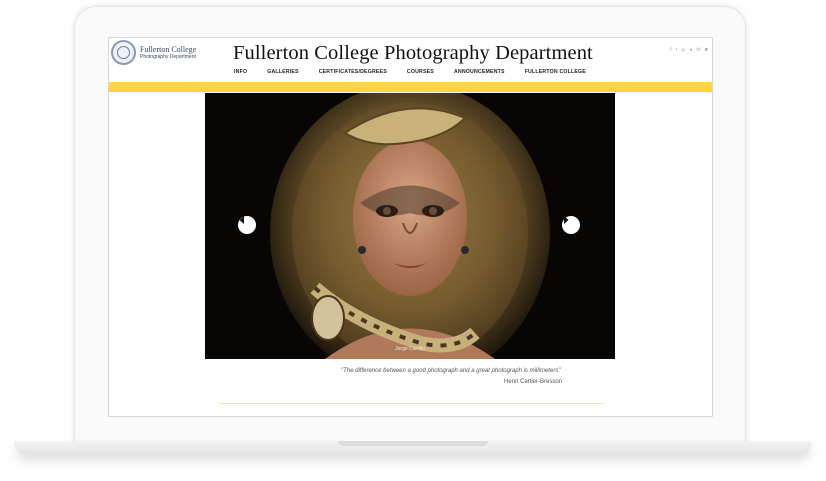  What do you see at coordinates (683, 50) in the screenshot?
I see `instagram-icon: ◎` at bounding box center [683, 50].